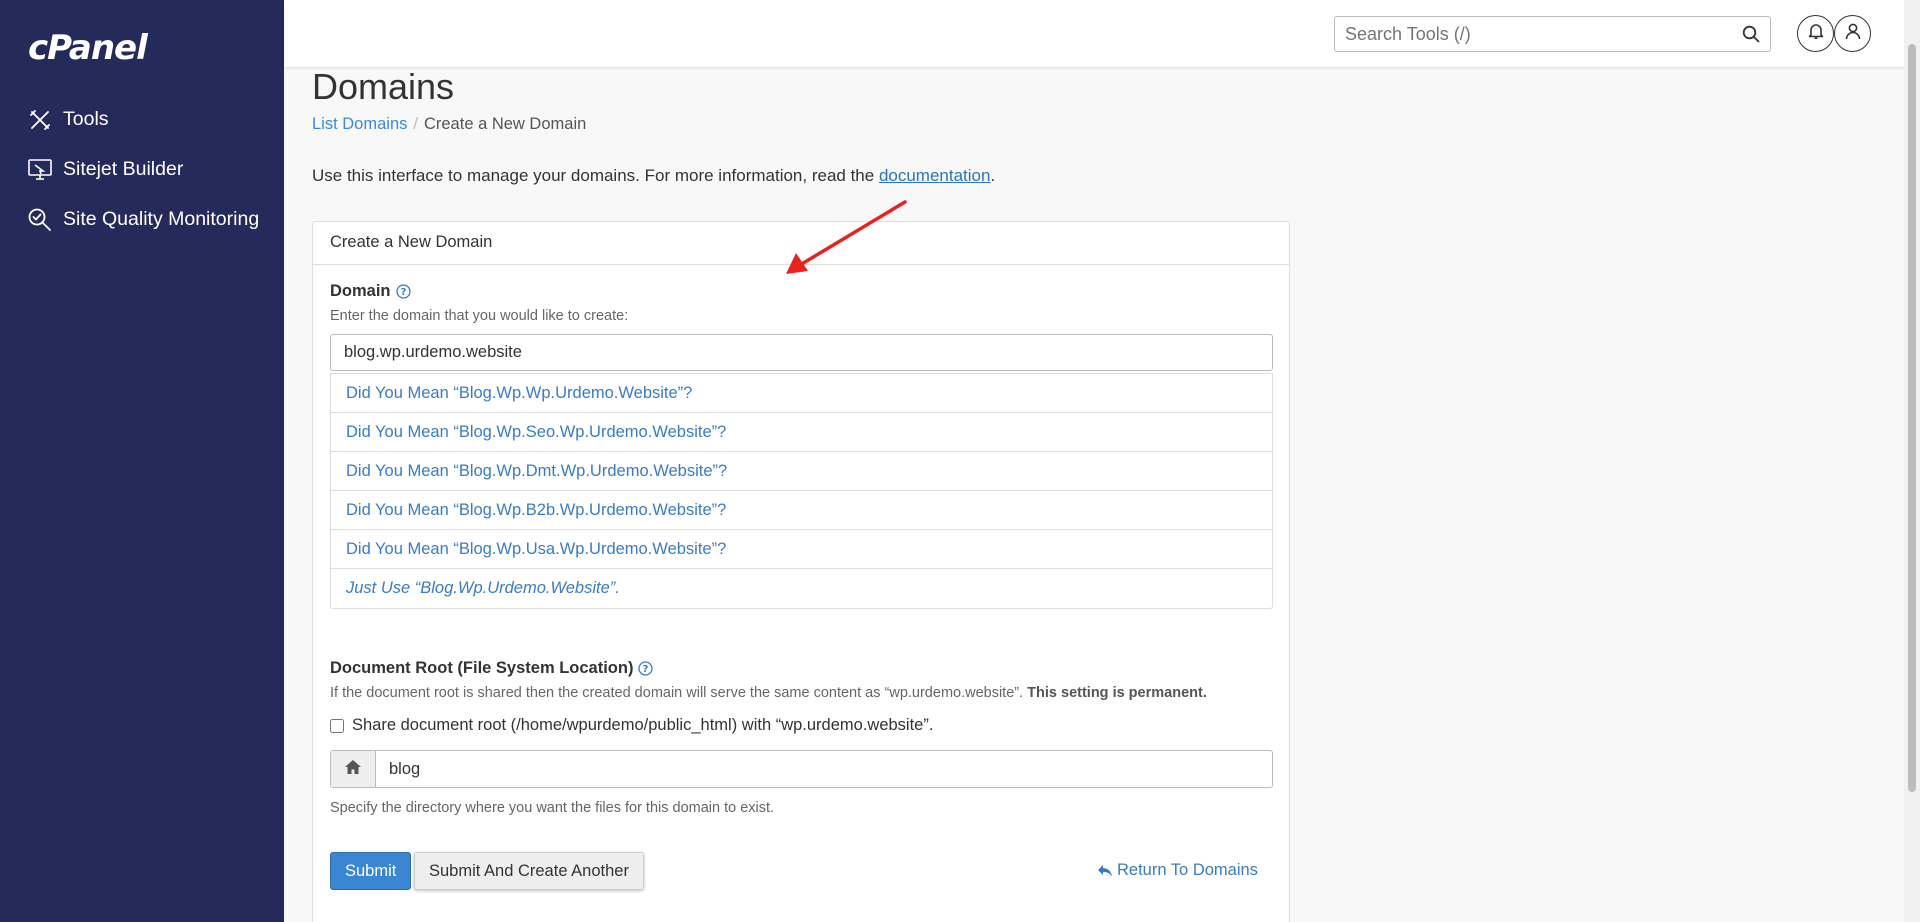 This screenshot has width=1920, height=922. Describe the element at coordinates (529, 871) in the screenshot. I see `submit-and-create-another-button: Submit And Create Another` at that location.